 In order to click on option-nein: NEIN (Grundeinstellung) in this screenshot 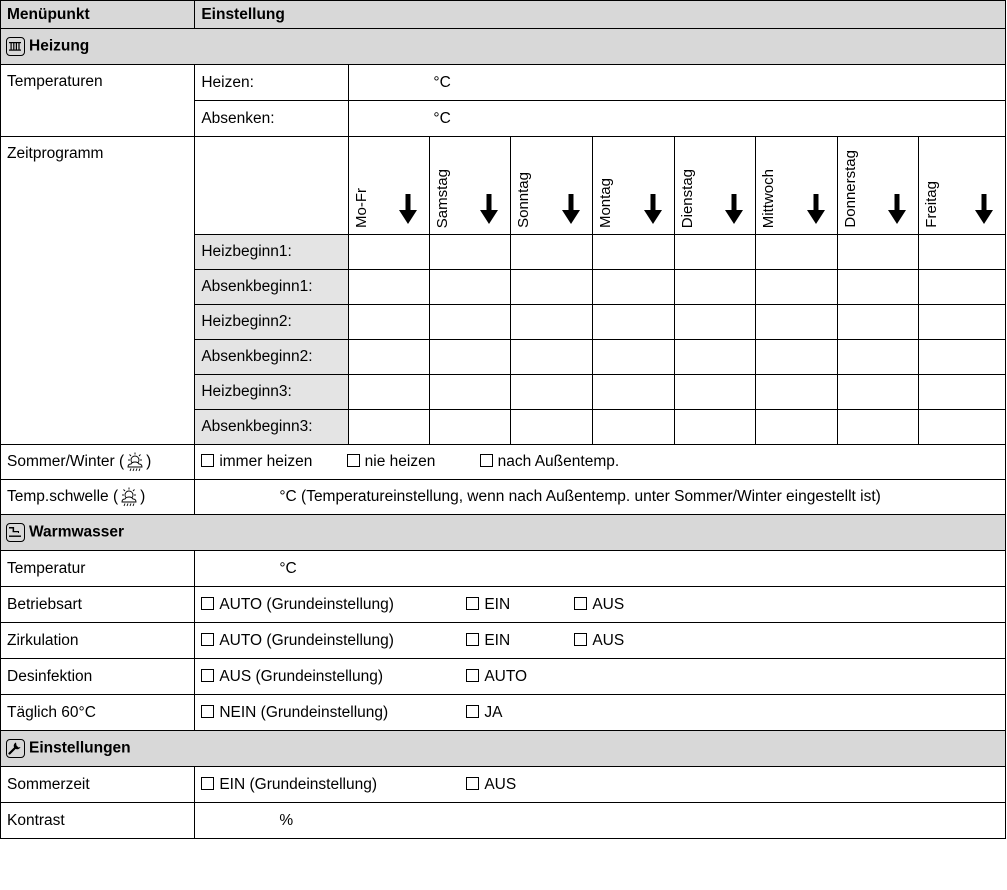, I will do `click(333, 713)`.